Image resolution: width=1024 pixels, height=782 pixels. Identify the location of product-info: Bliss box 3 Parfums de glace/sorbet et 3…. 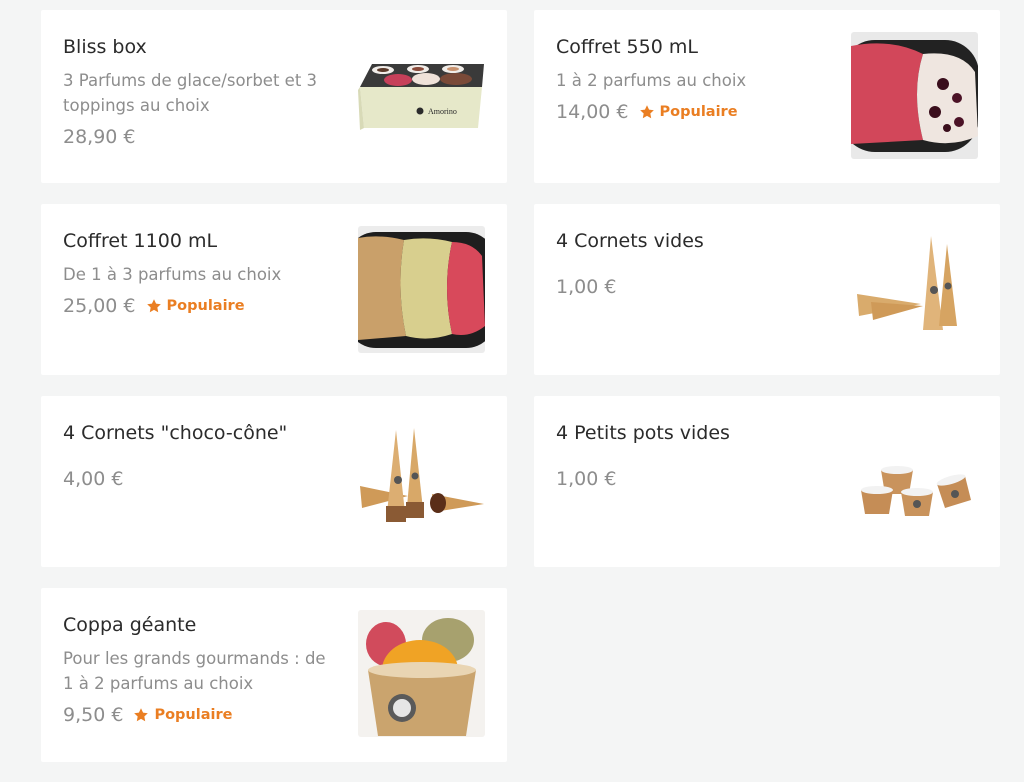
(200, 90).